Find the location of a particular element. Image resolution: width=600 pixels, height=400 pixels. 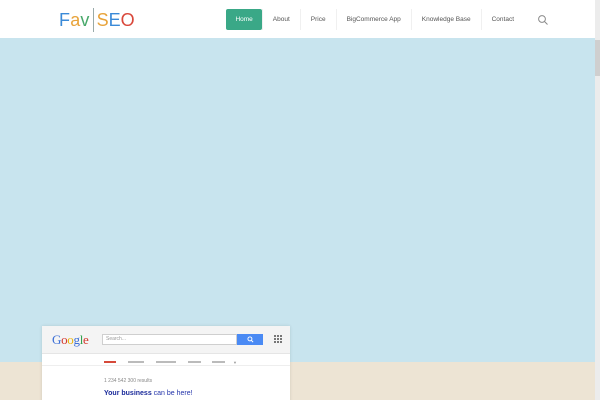

logo-divider is located at coordinates (93, 20).